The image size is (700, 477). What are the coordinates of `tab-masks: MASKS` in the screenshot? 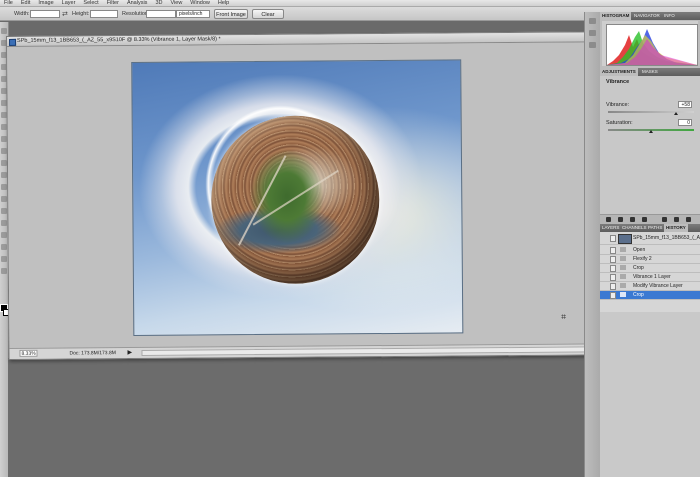 It's located at (650, 72).